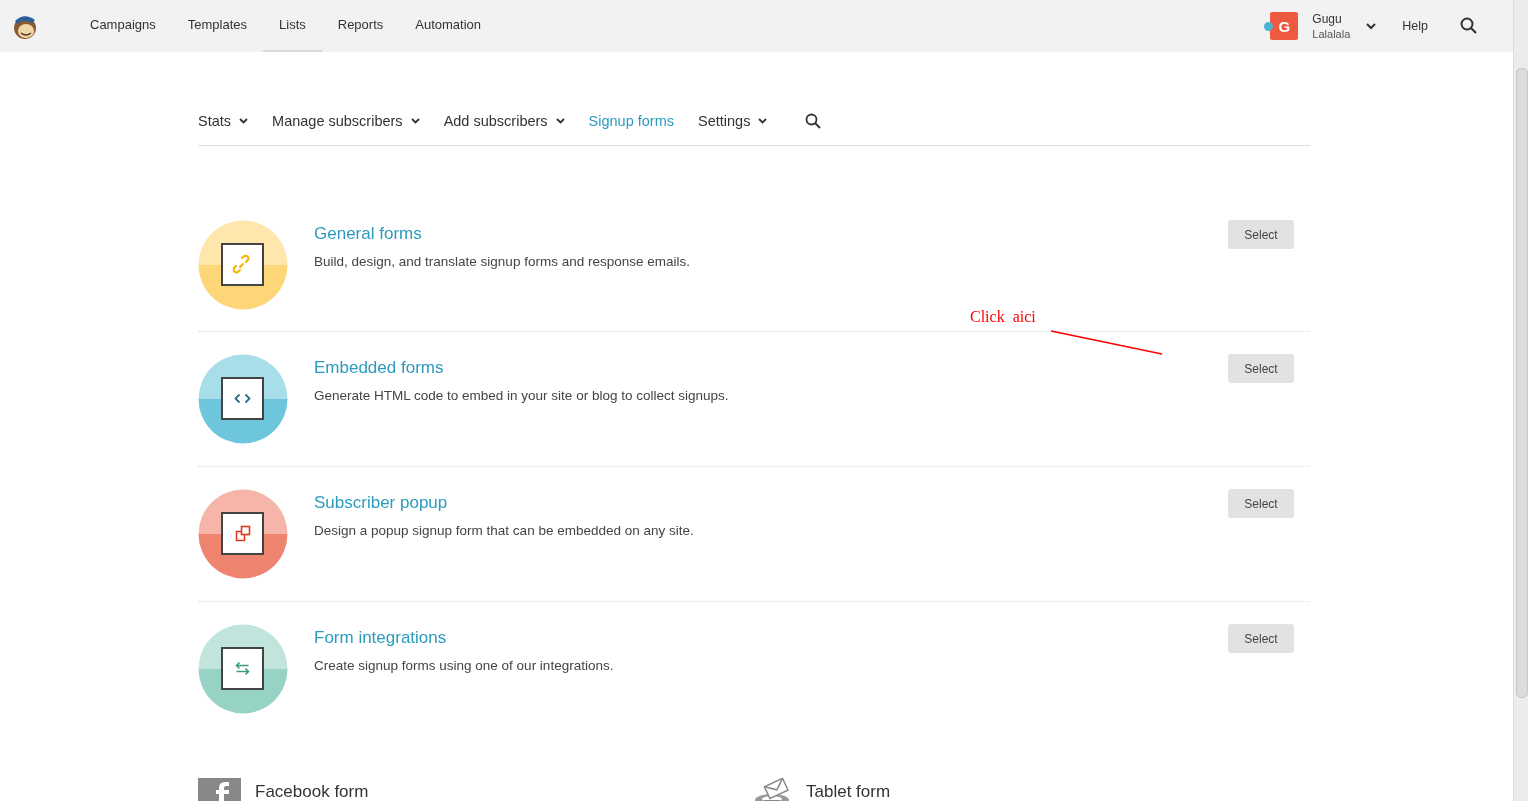 The height and width of the screenshot is (801, 1528). What do you see at coordinates (848, 791) in the screenshot?
I see `form-type-title: Tablet form` at bounding box center [848, 791].